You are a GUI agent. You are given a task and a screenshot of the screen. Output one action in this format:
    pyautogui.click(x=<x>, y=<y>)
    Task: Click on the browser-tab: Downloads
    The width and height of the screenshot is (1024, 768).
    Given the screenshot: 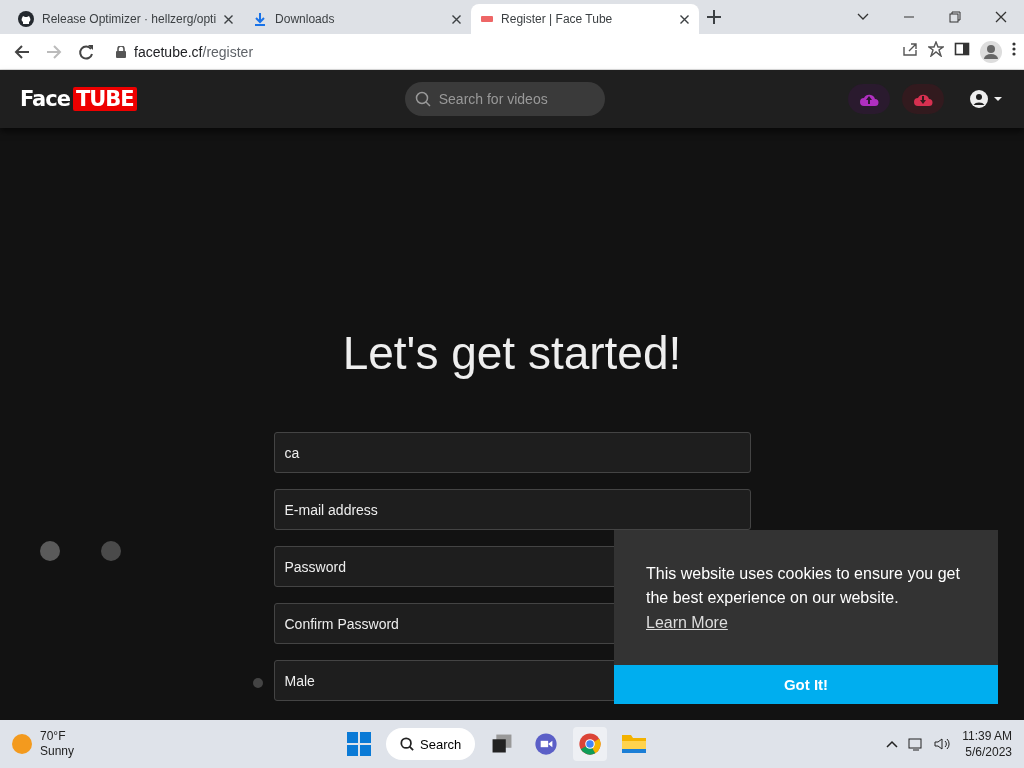 What is the action you would take?
    pyautogui.click(x=357, y=19)
    